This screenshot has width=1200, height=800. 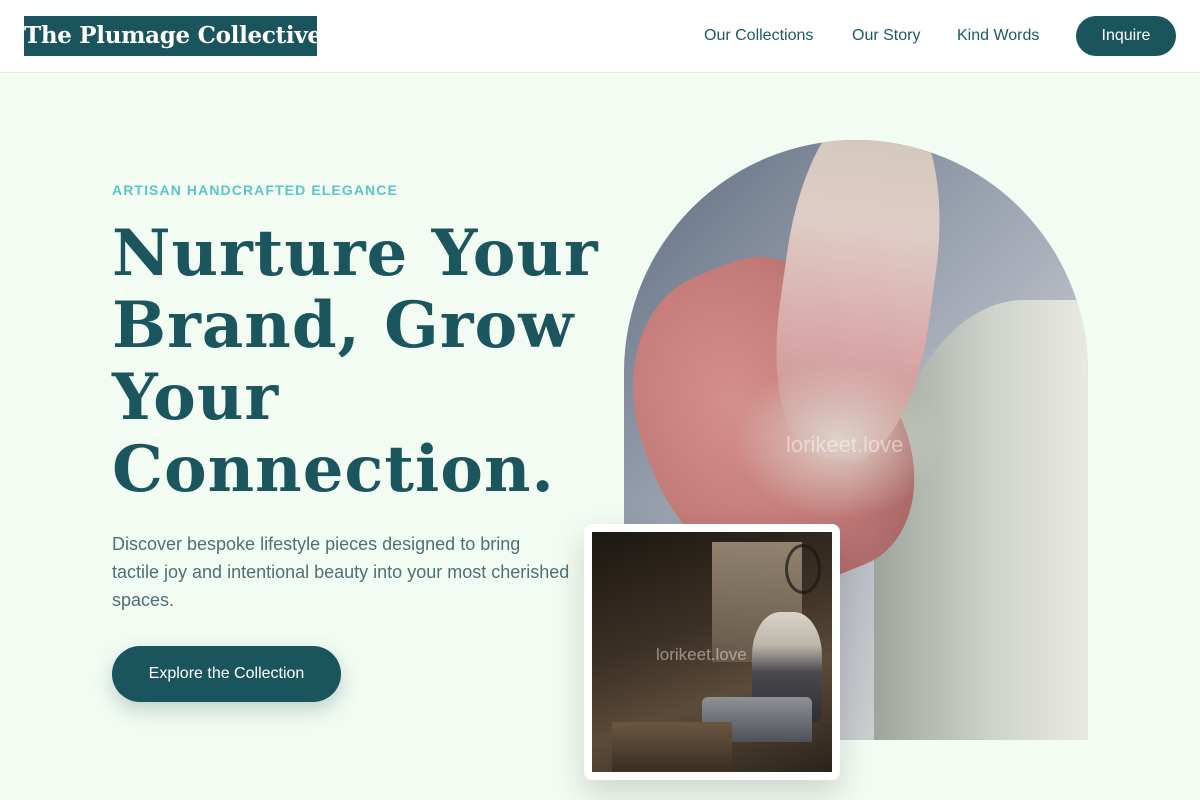 What do you see at coordinates (1126, 36) in the screenshot?
I see `inquire-button: Inquire` at bounding box center [1126, 36].